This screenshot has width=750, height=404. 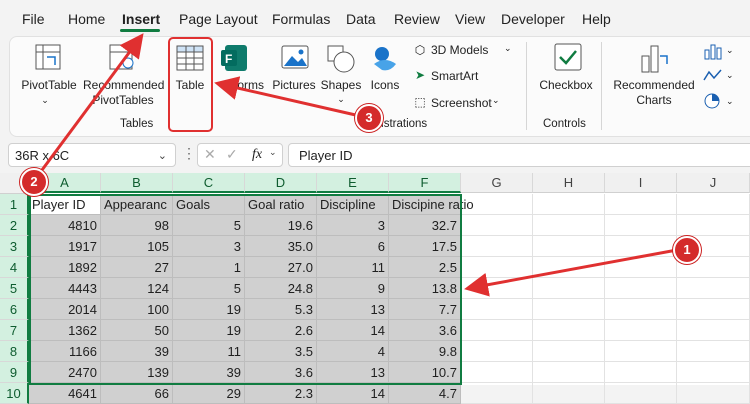 What do you see at coordinates (569, 309) in the screenshot?
I see `cell-h6` at bounding box center [569, 309].